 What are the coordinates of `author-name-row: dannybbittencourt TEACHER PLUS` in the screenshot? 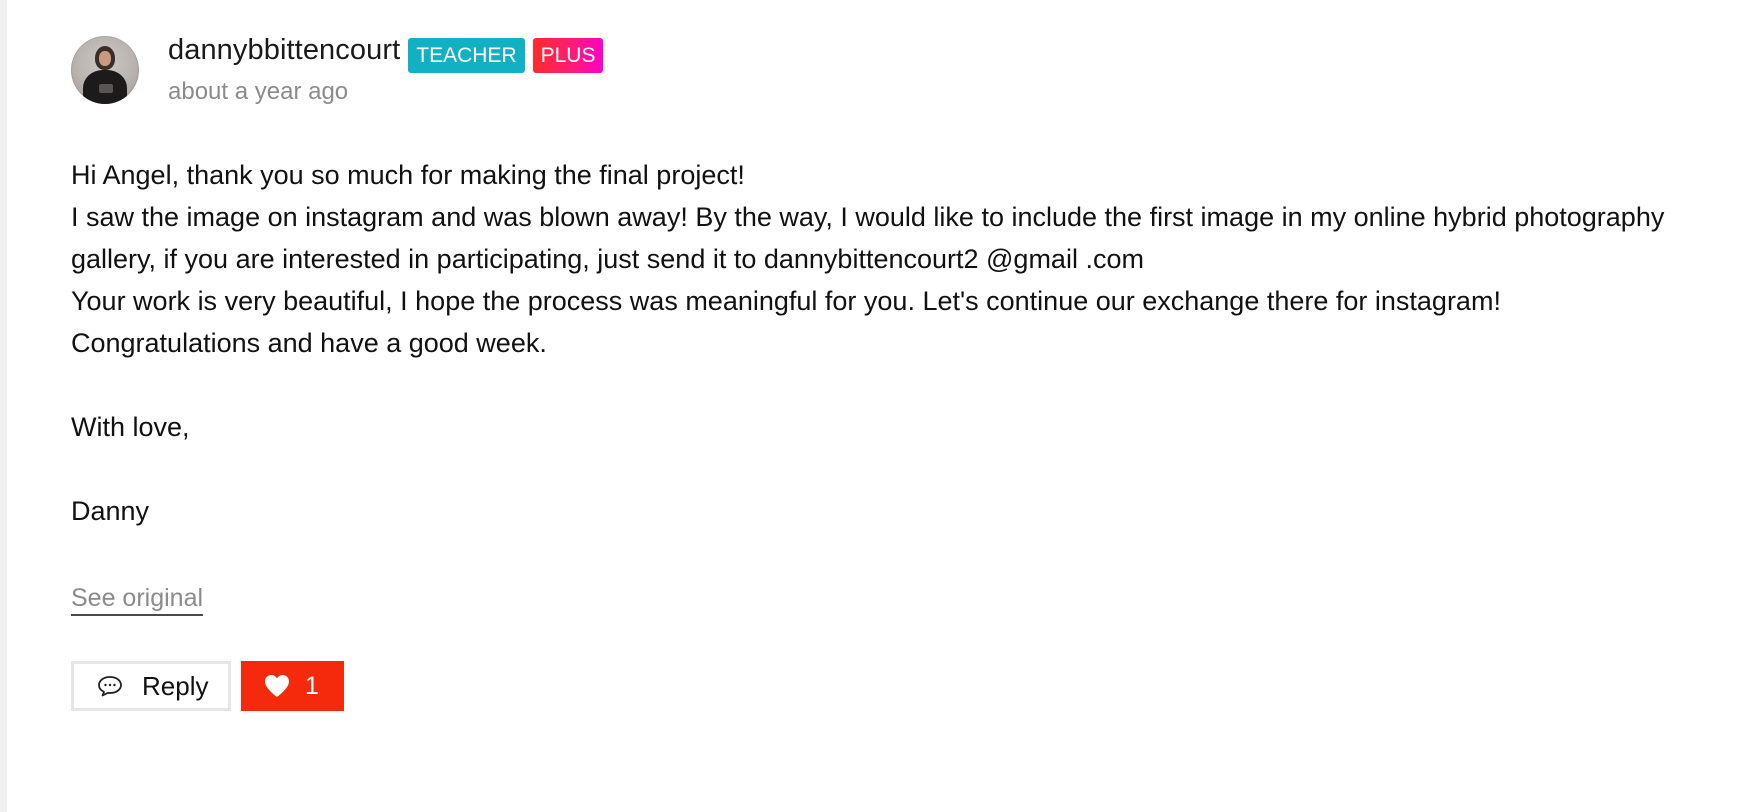 It's located at (386, 53).